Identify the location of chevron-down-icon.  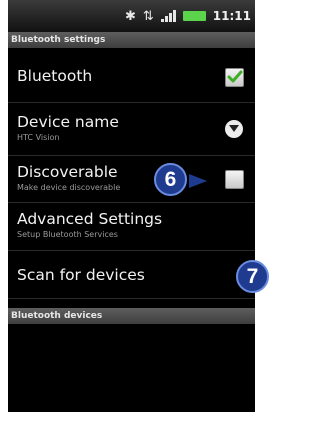
(234, 129).